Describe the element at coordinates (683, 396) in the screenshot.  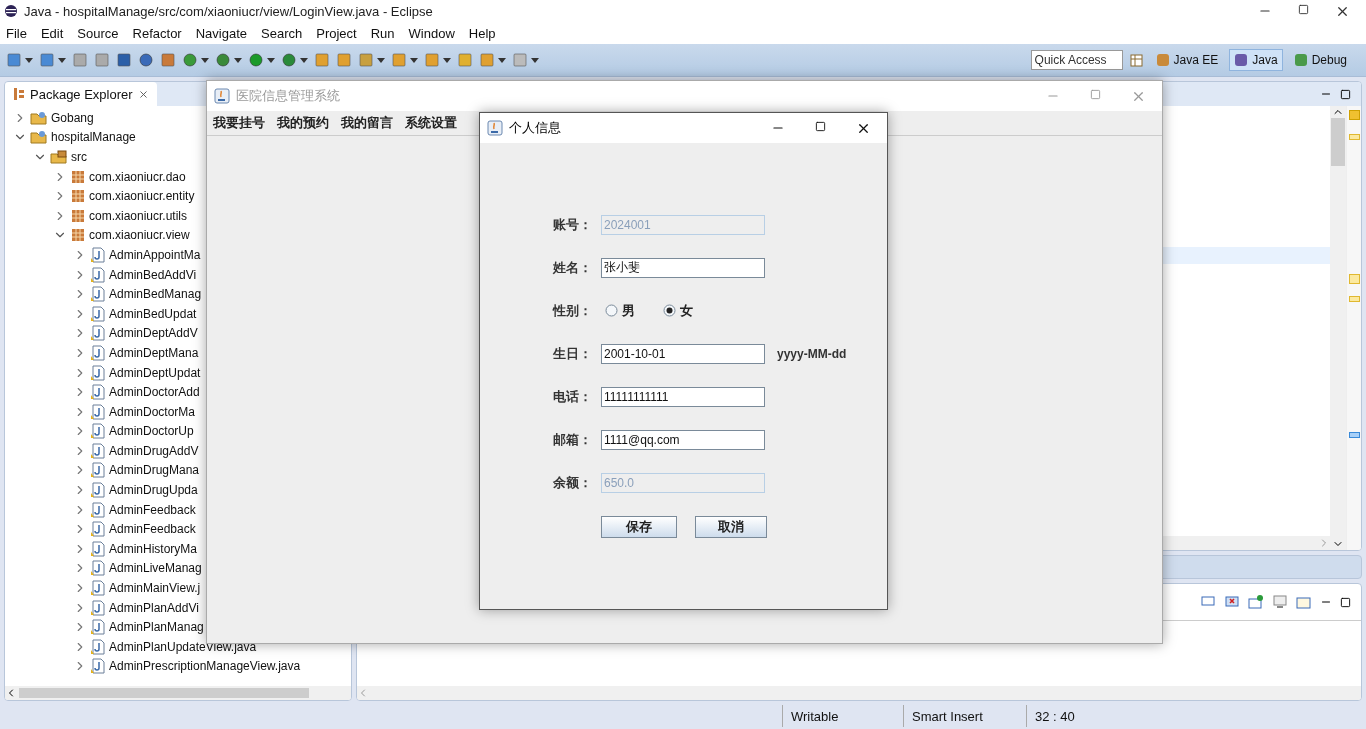
I see `input-field: 11111111111` at that location.